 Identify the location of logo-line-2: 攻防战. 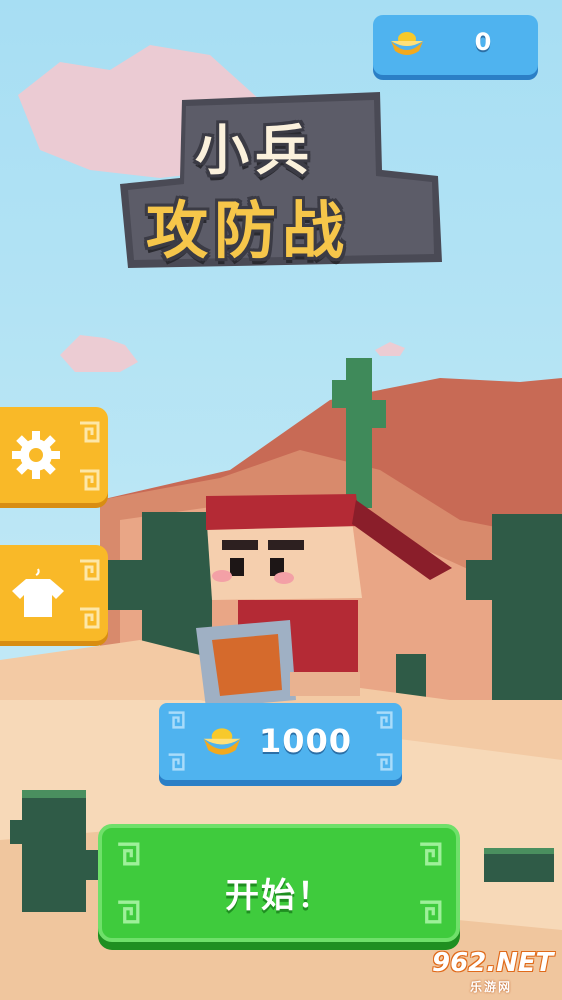
(248, 230).